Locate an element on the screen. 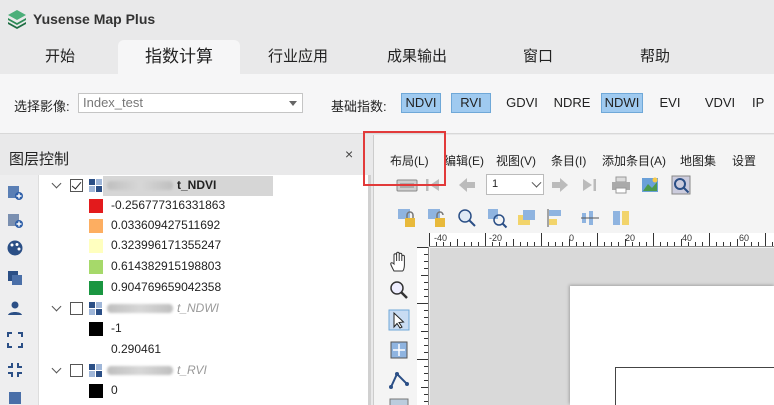  tab-output: 成果输出 is located at coordinates (417, 57).